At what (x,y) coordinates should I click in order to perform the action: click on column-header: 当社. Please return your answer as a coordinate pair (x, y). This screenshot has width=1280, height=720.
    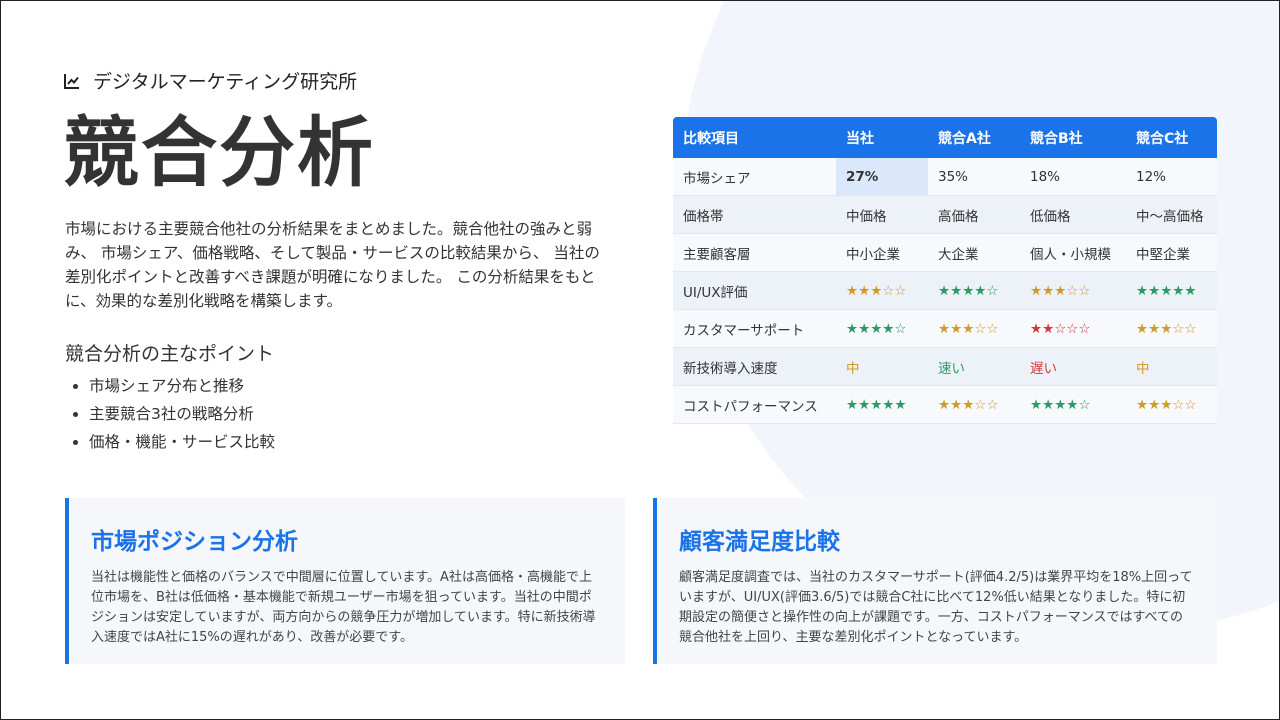
    Looking at the image, I should click on (882, 137).